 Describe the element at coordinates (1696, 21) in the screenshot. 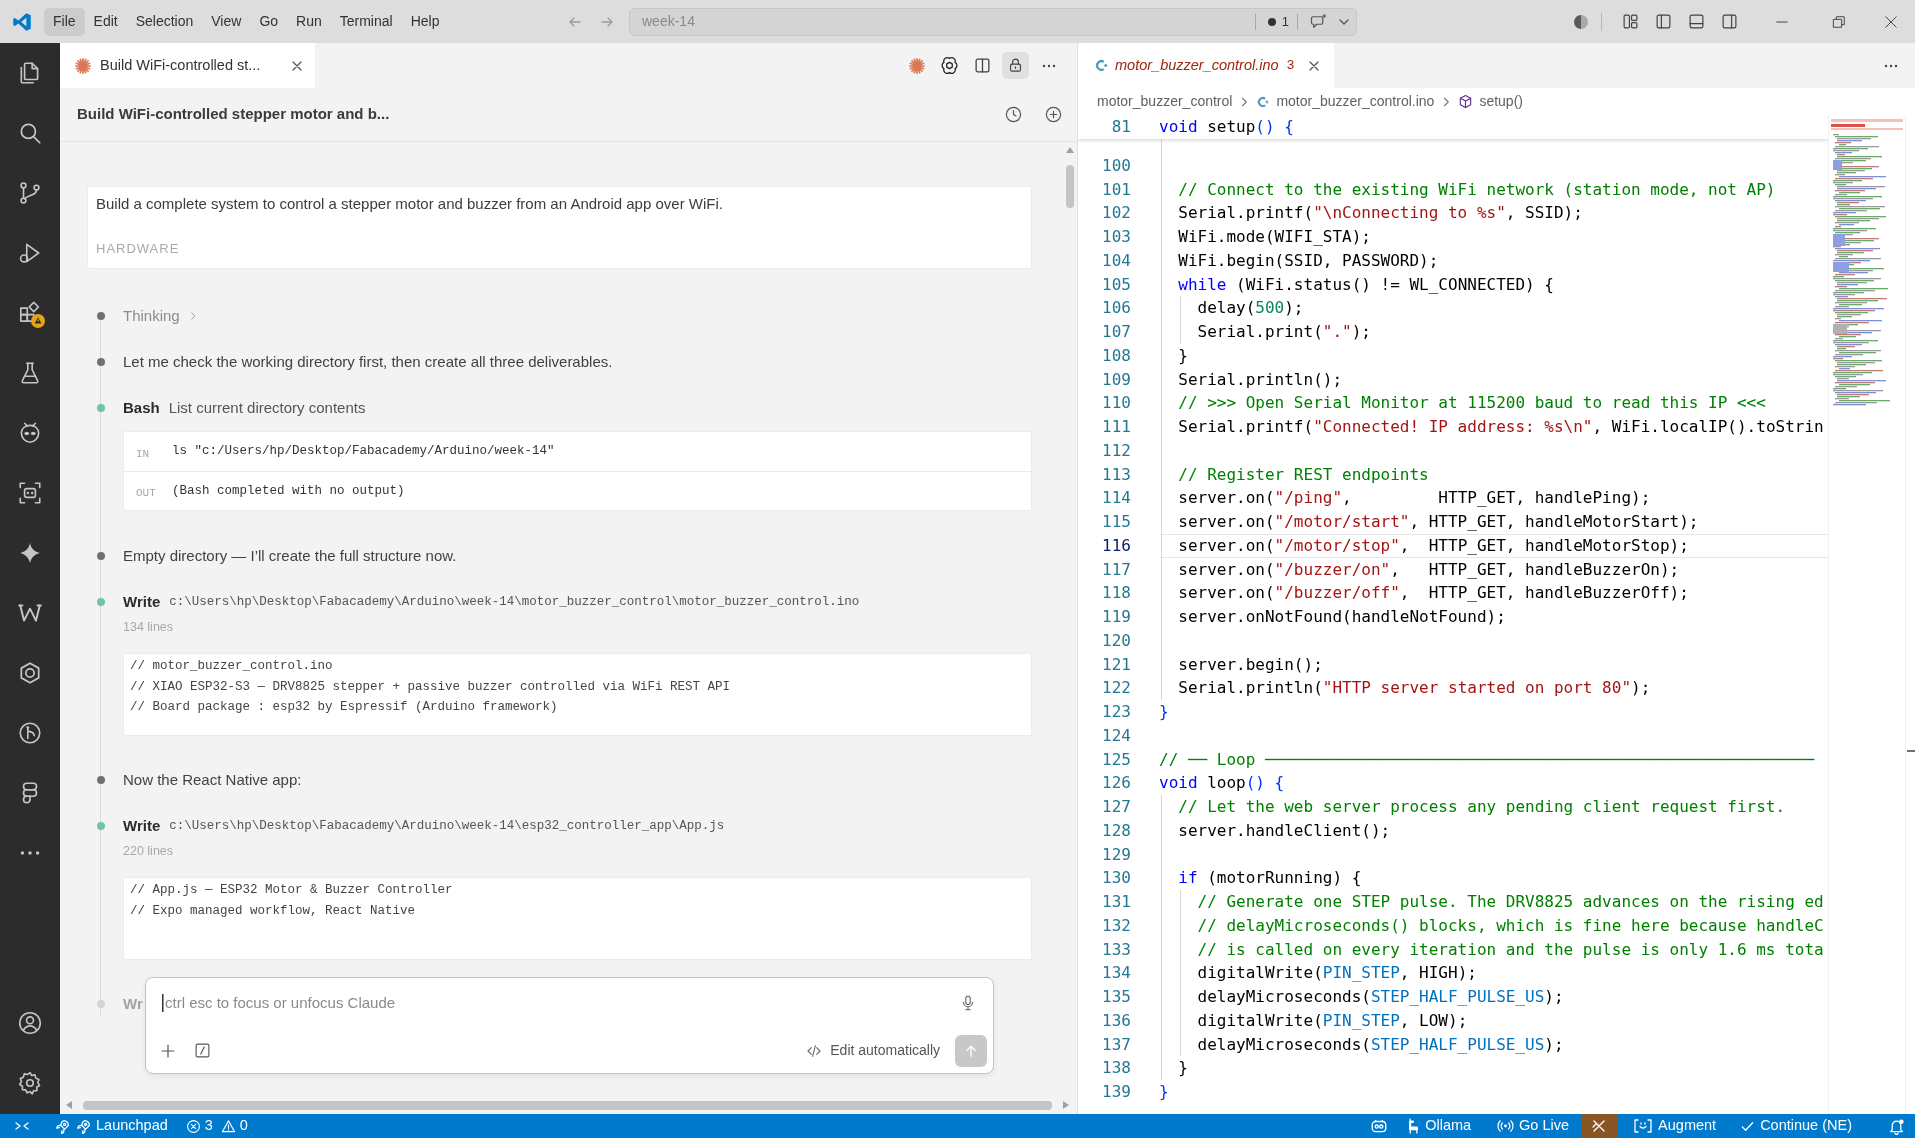

I see `bottom-panel-icon` at that location.